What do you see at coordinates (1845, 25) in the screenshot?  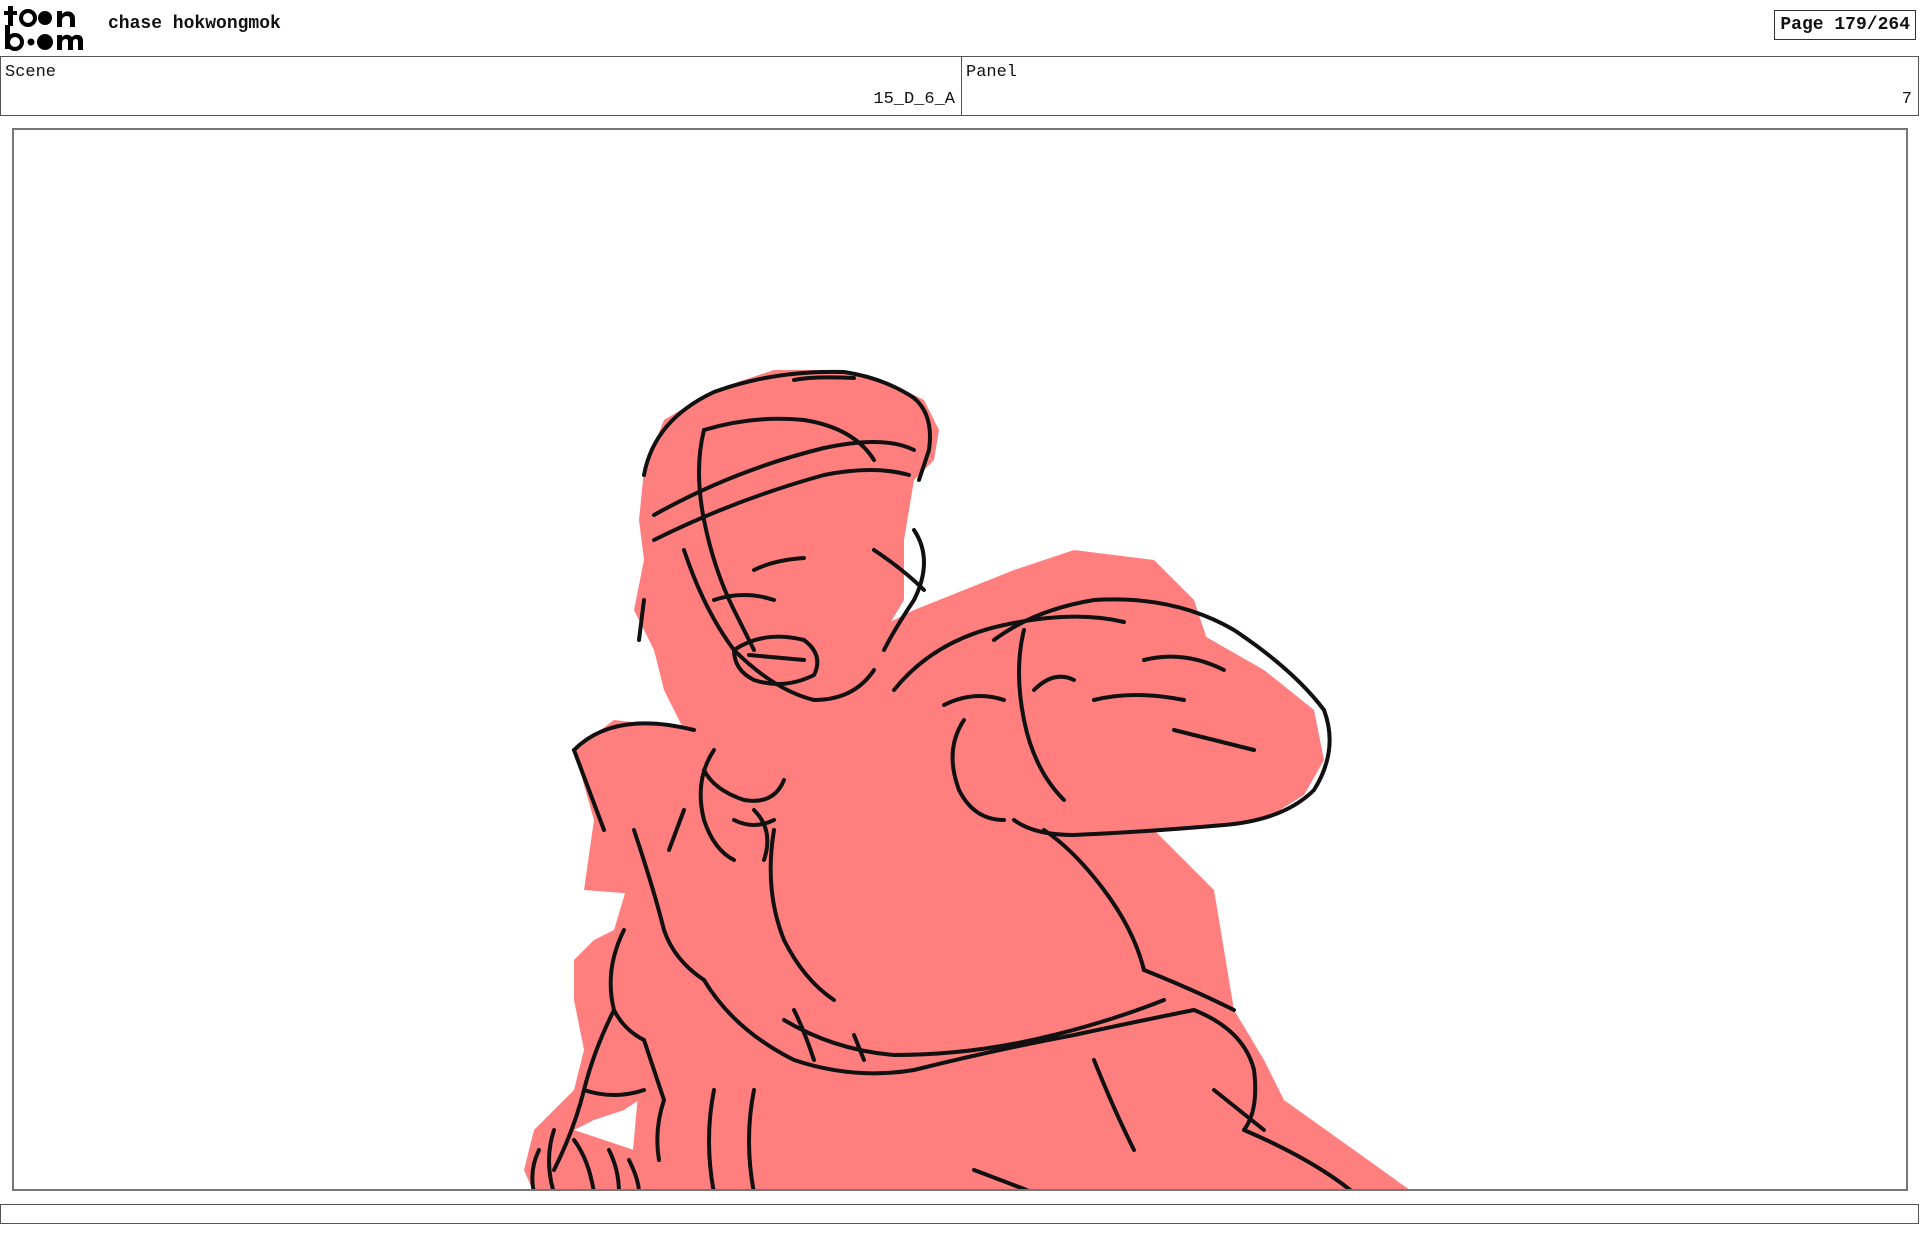 I see `page-number: Page 179/264` at bounding box center [1845, 25].